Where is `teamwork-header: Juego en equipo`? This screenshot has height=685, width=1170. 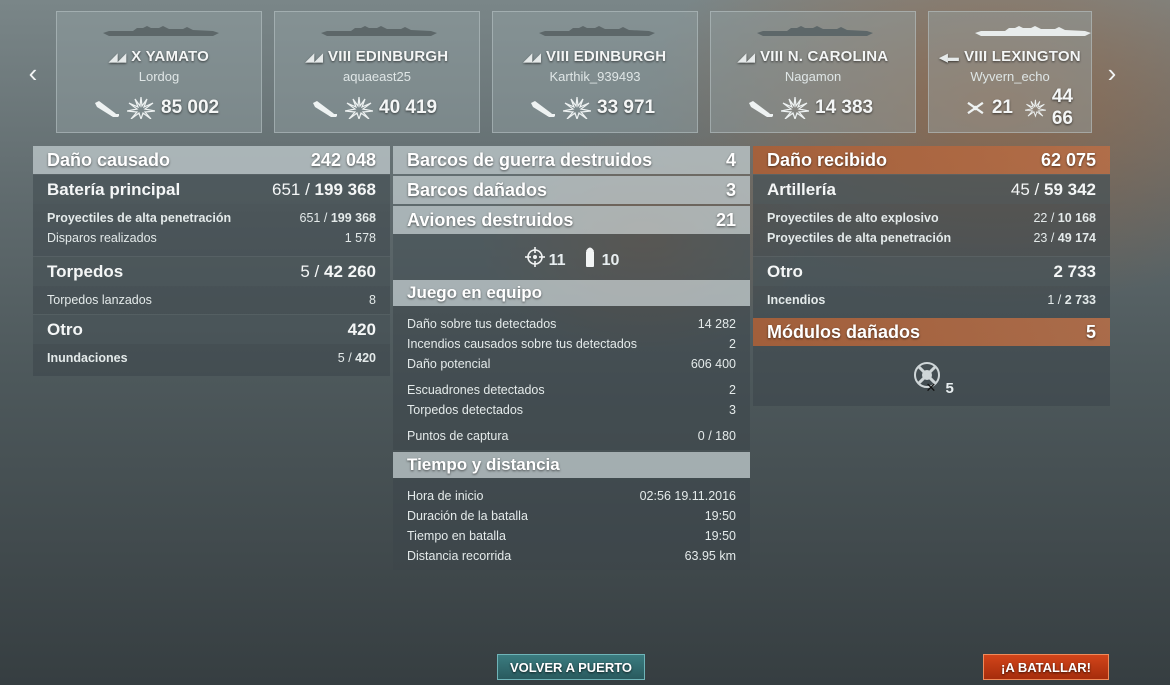
teamwork-header: Juego en equipo is located at coordinates (571, 293).